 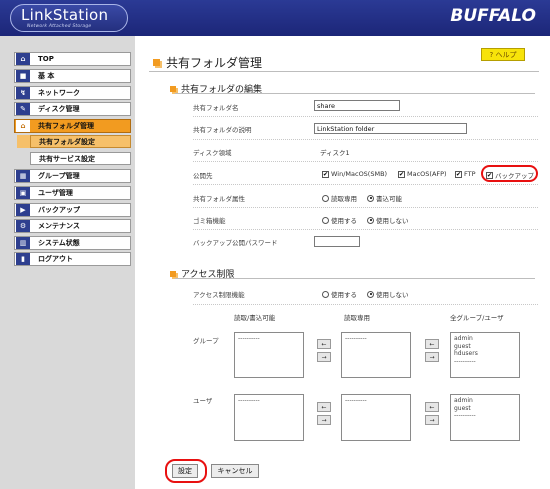 I want to click on sidebar-item-logout: ▮ ログアウト, so click(x=72, y=259).